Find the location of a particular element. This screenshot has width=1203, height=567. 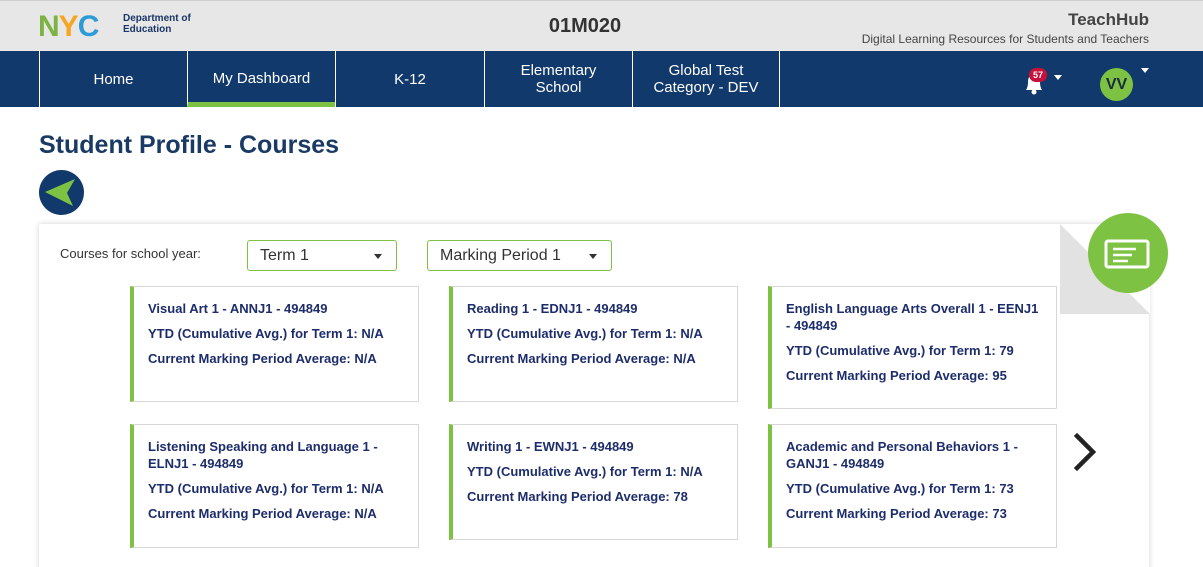

course-ytd: YTD (Cumulative Avg.) for Term 1: 79 is located at coordinates (900, 350).